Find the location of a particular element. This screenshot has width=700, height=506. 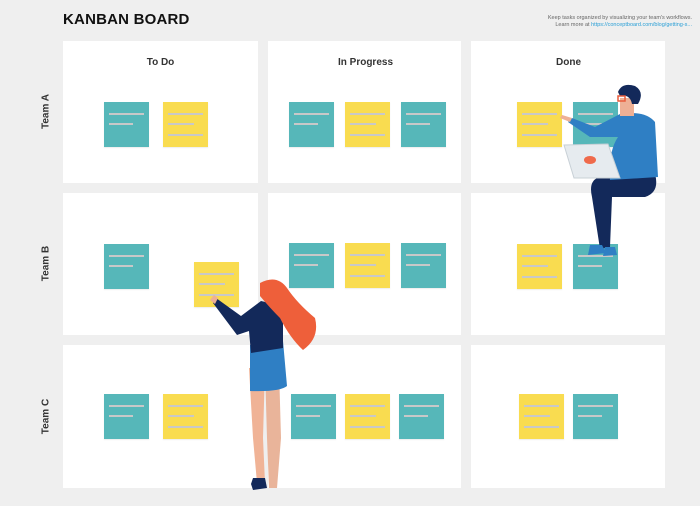

page-title: KANBAN BOARD is located at coordinates (126, 19).